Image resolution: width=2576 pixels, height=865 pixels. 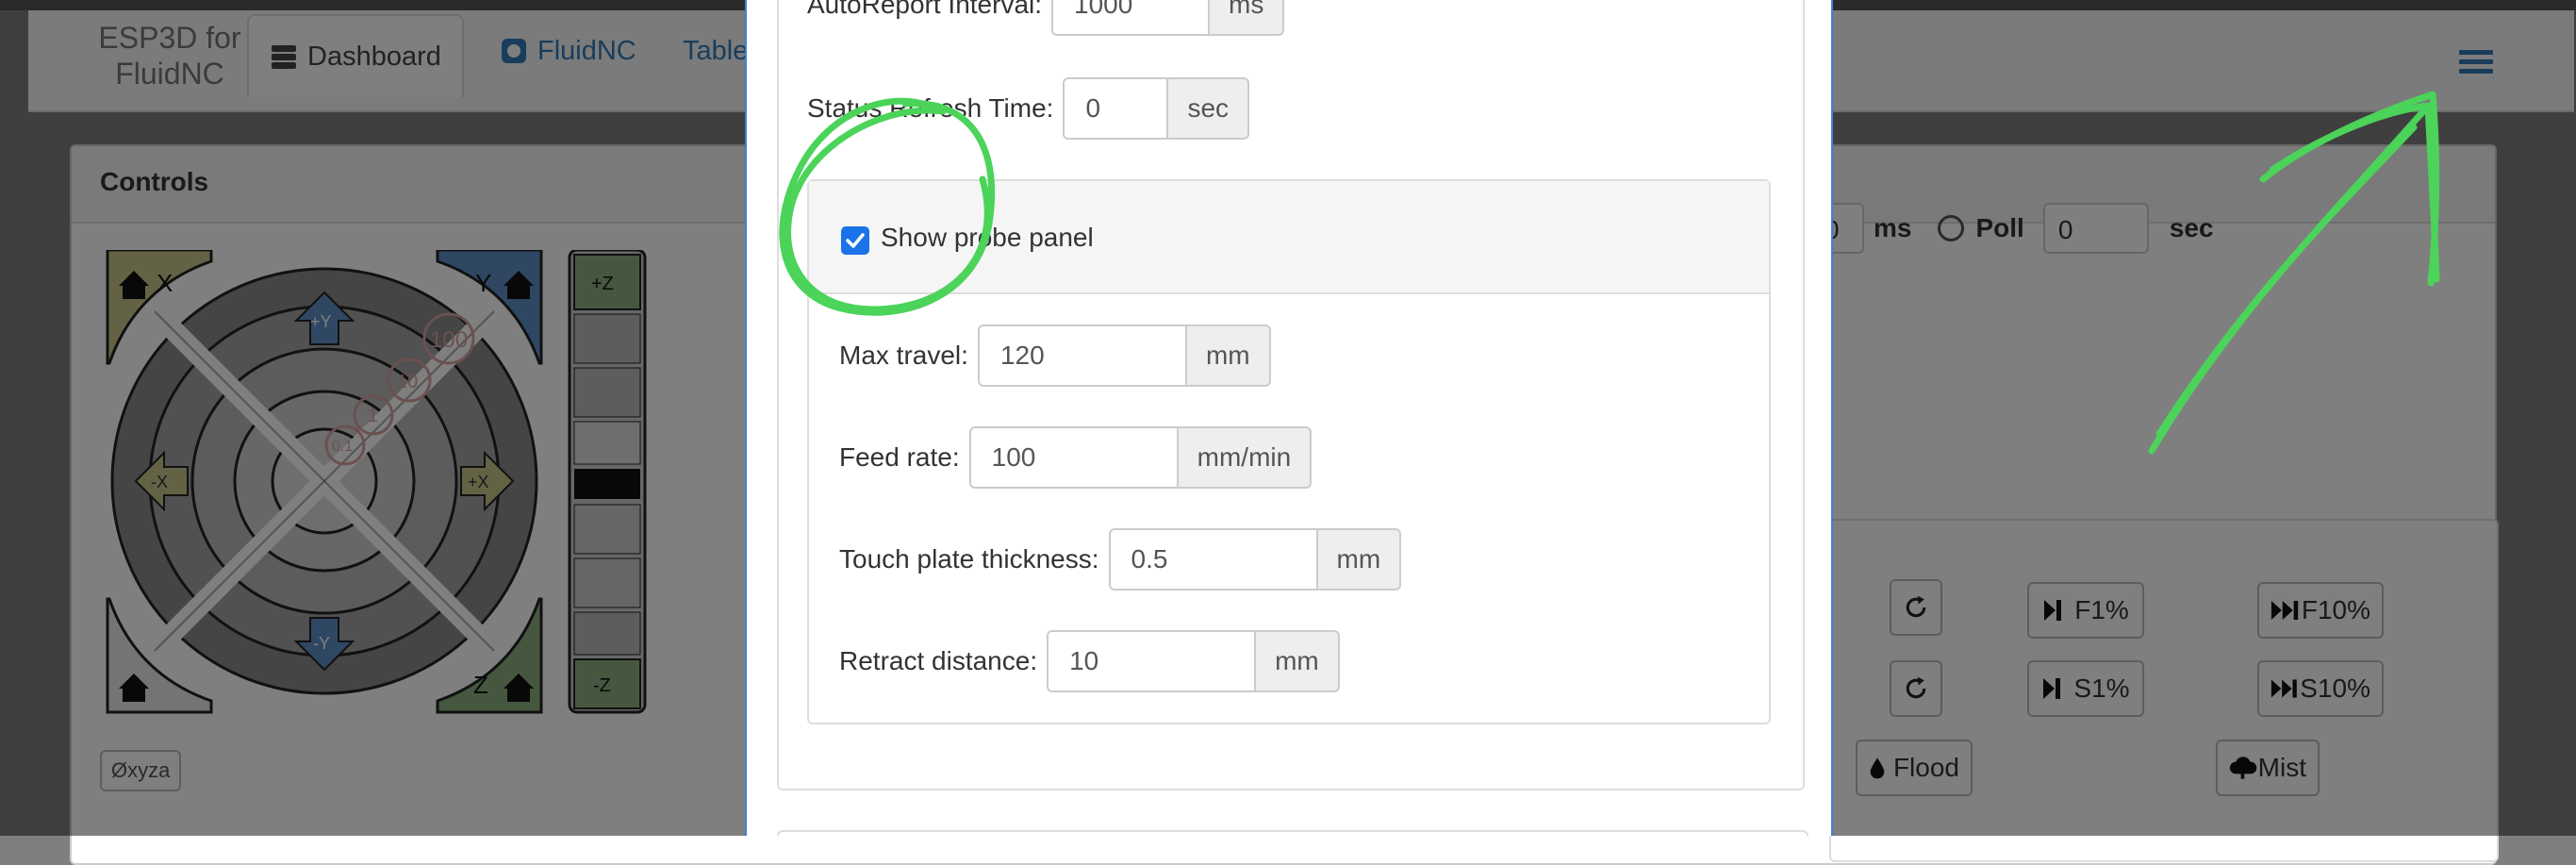 What do you see at coordinates (987, 237) in the screenshot?
I see `show-probe-label: Show probe panel` at bounding box center [987, 237].